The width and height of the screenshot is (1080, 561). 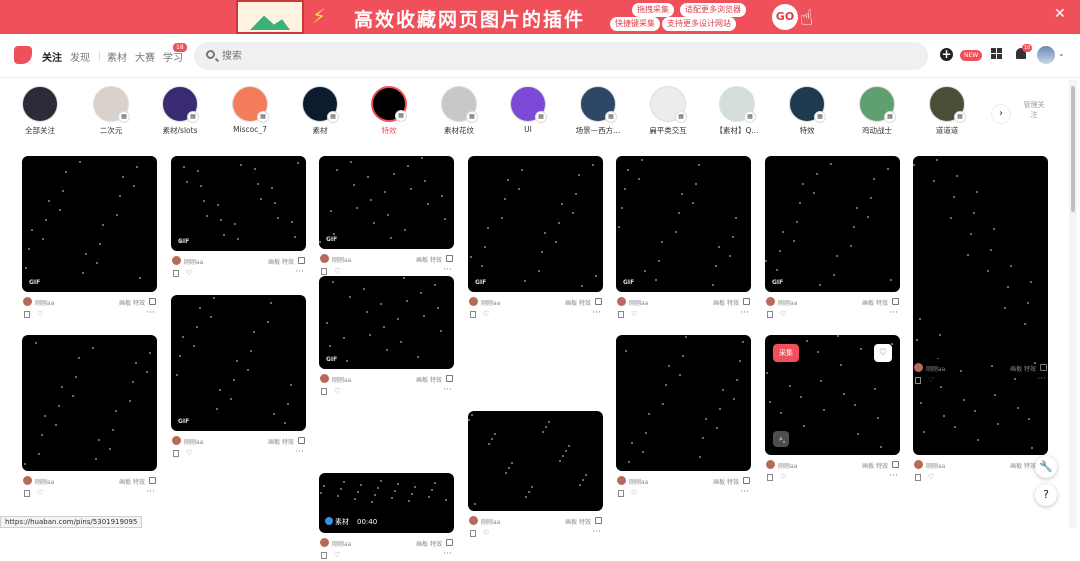 What do you see at coordinates (250, 110) in the screenshot?
I see `circle-item: ▦ Miscoc_7` at bounding box center [250, 110].